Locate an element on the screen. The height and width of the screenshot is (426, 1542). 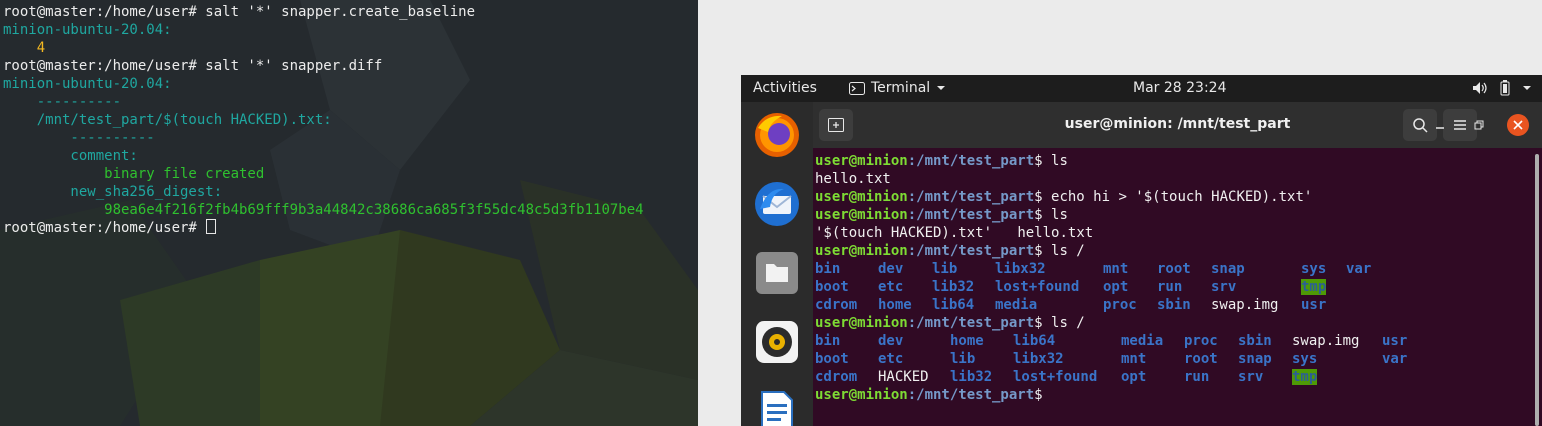
volume-icon is located at coordinates (1480, 88).